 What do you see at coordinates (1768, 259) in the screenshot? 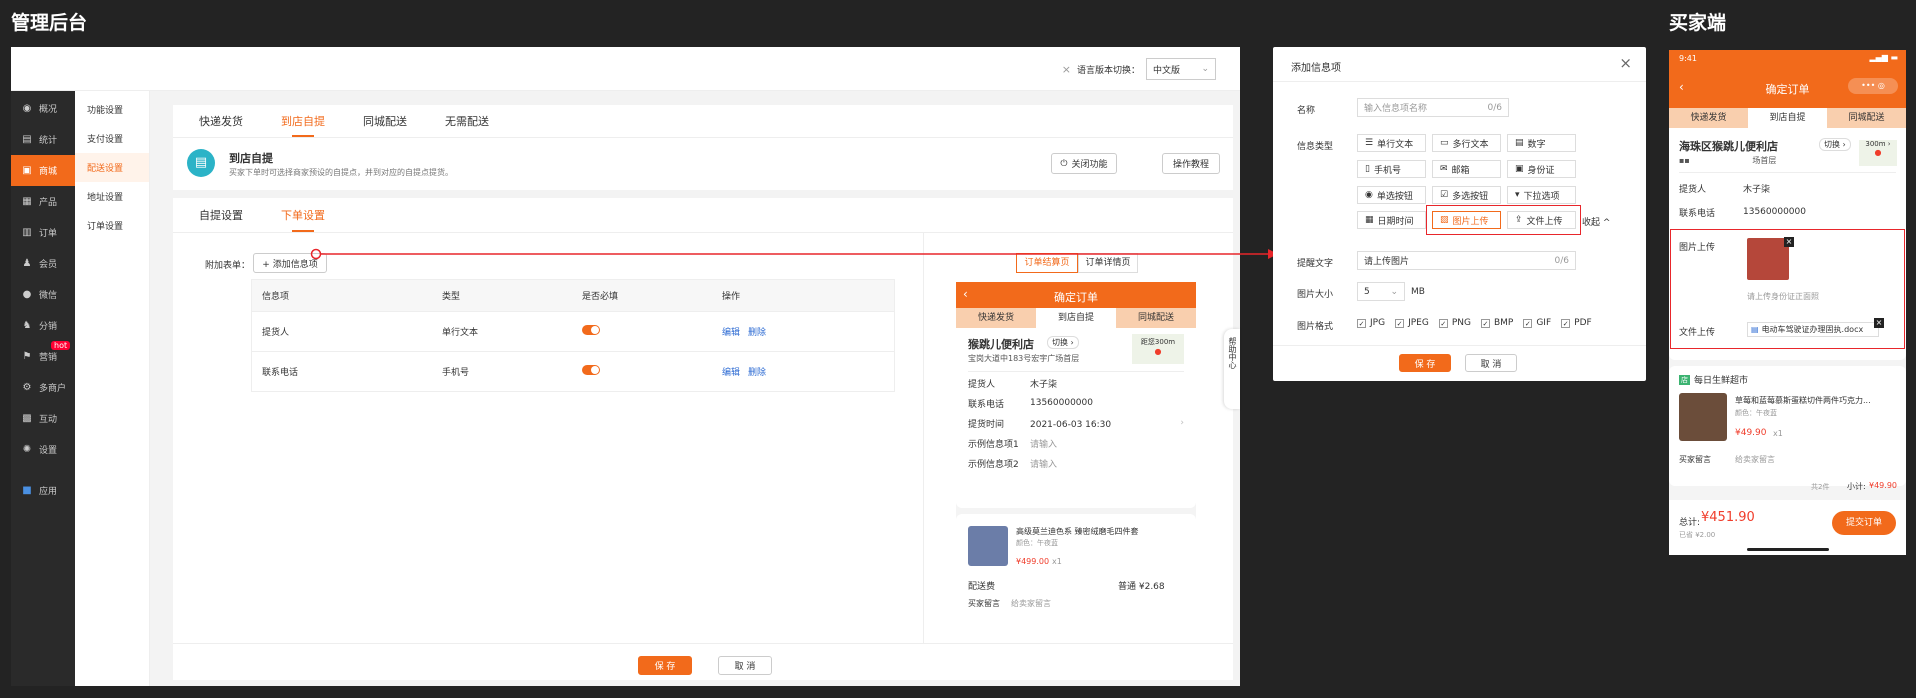
I see `uploaded-image` at bounding box center [1768, 259].